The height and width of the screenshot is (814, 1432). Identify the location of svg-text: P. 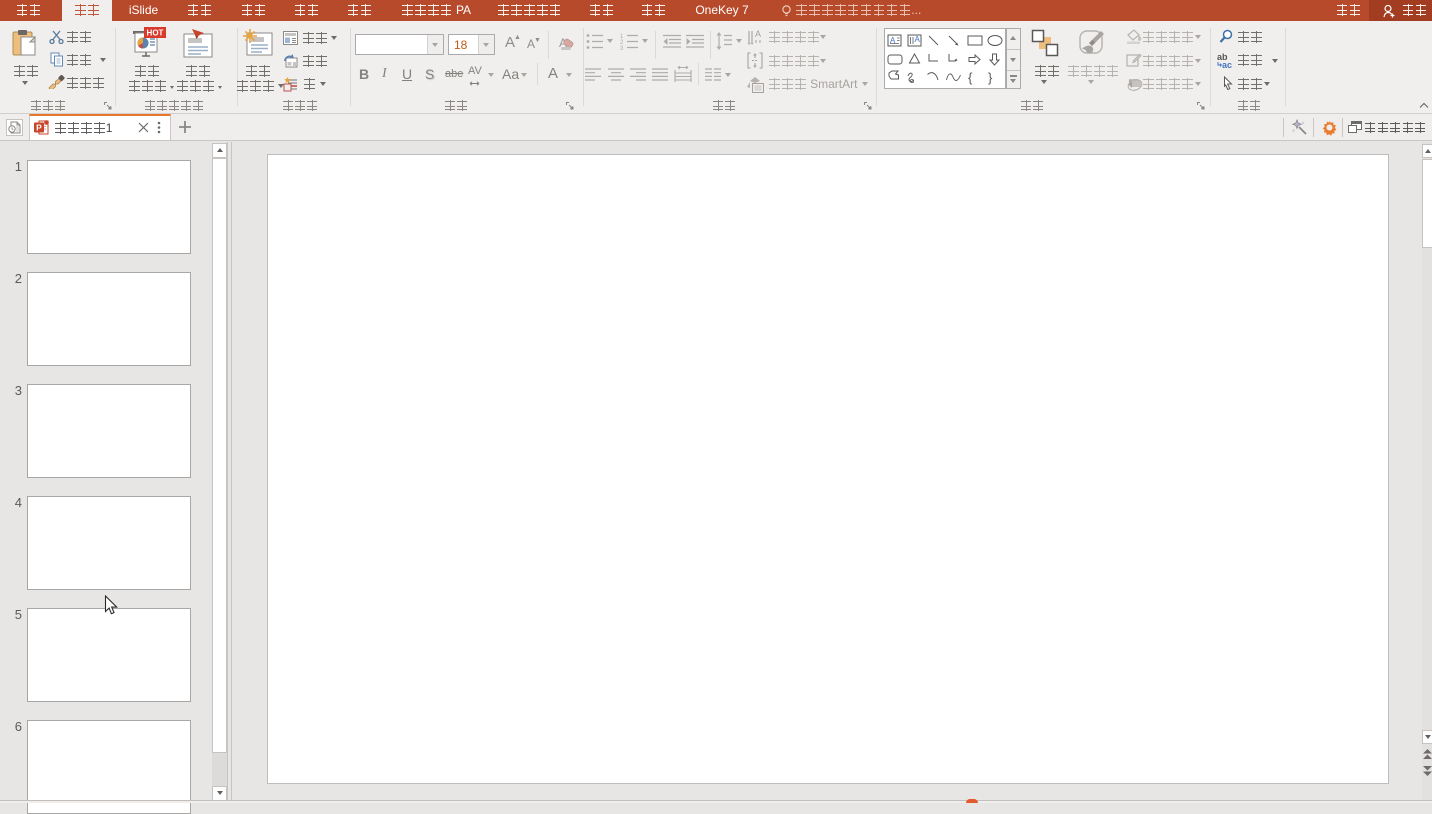
(39, 128).